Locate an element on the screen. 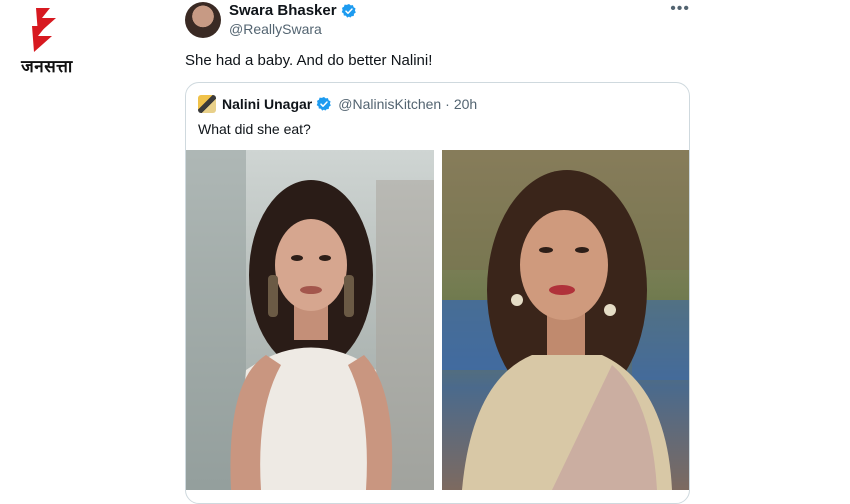 The width and height of the screenshot is (850, 504). more-dots-icon: ••• is located at coordinates (680, 9).